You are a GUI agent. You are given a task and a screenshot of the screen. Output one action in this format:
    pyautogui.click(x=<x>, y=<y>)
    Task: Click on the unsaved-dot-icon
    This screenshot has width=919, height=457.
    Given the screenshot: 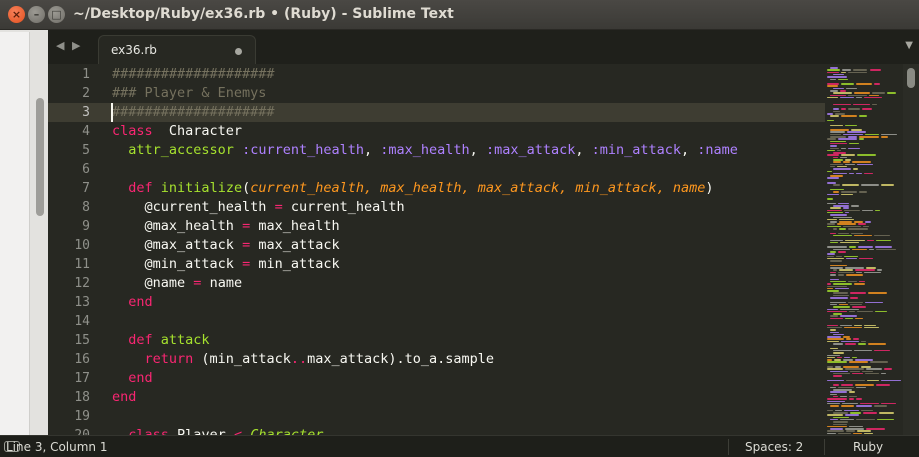 What is the action you would take?
    pyautogui.click(x=238, y=51)
    